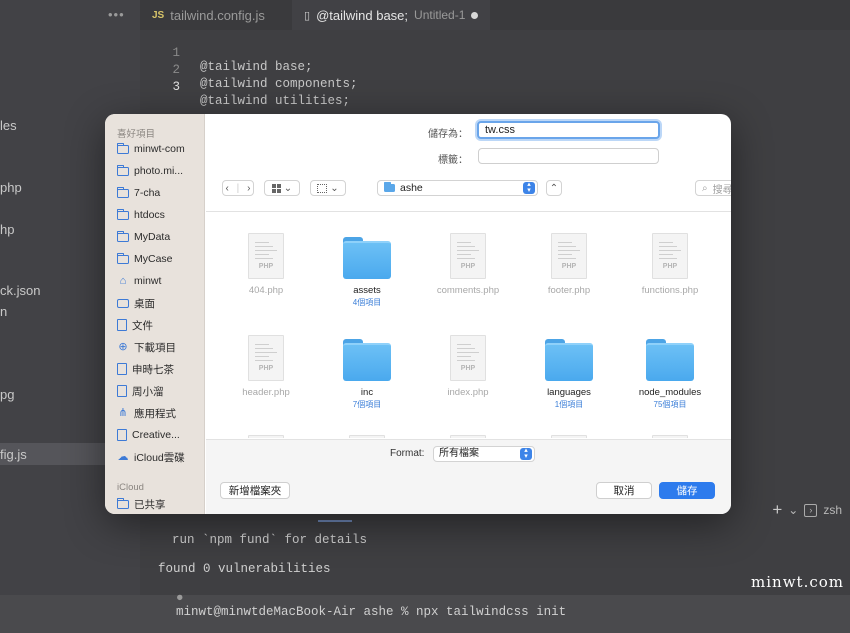 The image size is (850, 633). What do you see at coordinates (687, 490) in the screenshot?
I see `save-button: 儲存` at bounding box center [687, 490].